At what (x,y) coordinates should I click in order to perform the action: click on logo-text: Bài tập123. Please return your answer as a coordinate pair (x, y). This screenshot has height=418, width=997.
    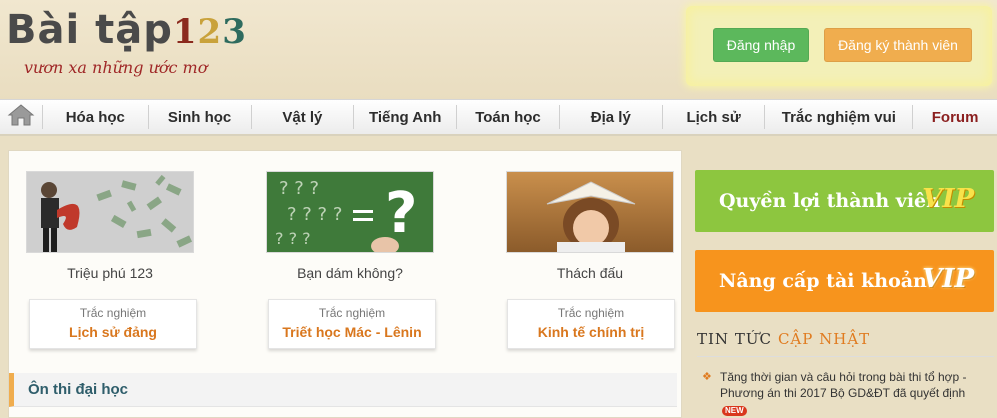
    Looking at the image, I should click on (126, 31).